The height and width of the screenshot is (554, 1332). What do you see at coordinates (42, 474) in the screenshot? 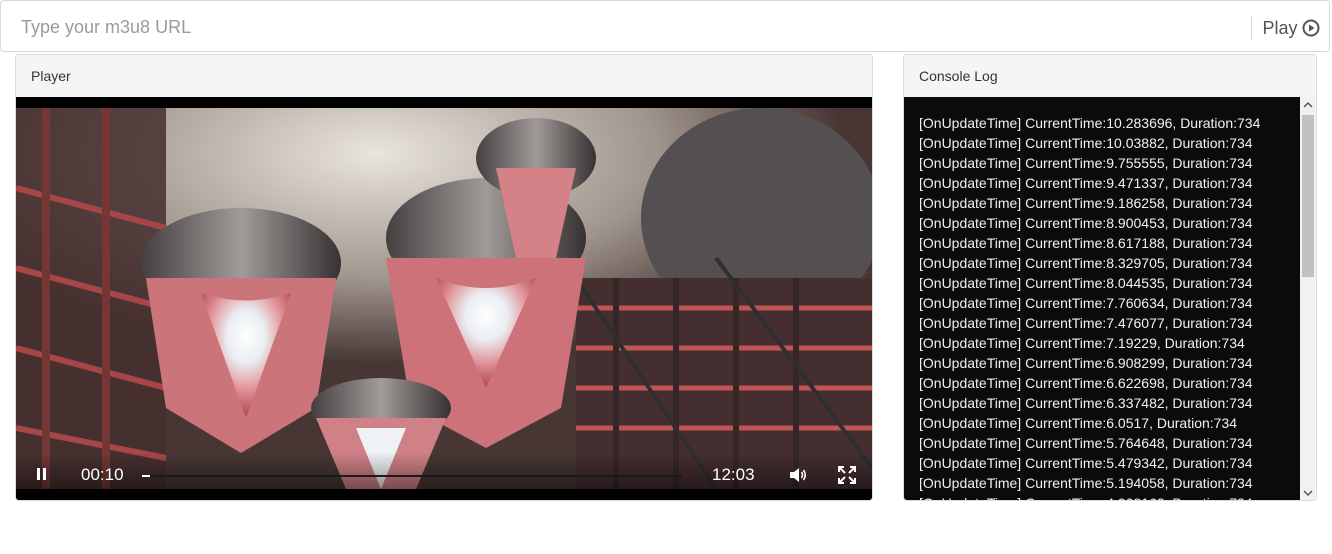
I see `pause-icon` at bounding box center [42, 474].